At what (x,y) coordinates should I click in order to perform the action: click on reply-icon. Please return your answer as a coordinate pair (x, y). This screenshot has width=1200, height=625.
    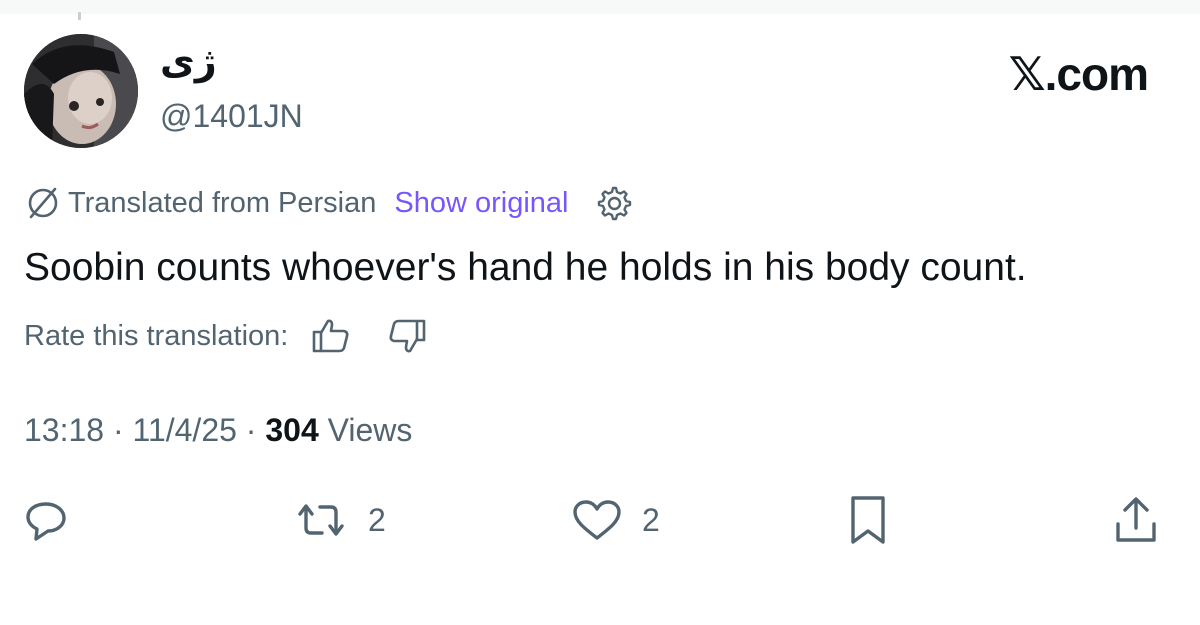
    Looking at the image, I should click on (46, 521).